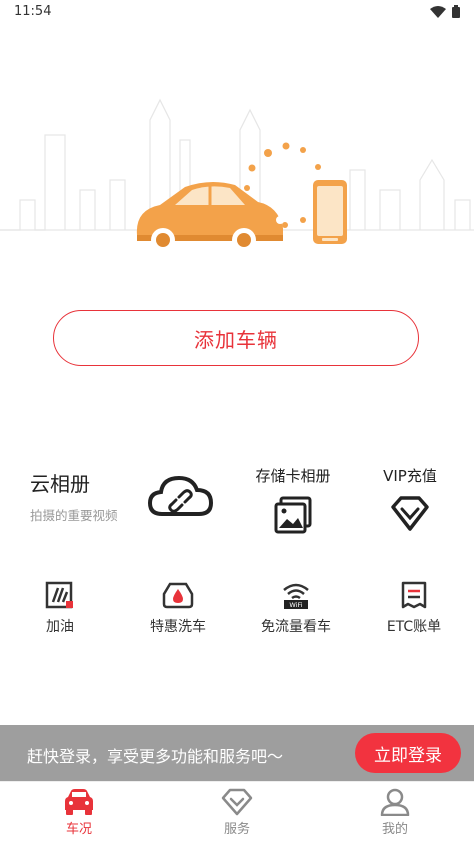 This screenshot has width=474, height=844. Describe the element at coordinates (155, 756) in the screenshot. I see `login-banner-text: 赶快登录，享受更多功能和服务吧～` at that location.